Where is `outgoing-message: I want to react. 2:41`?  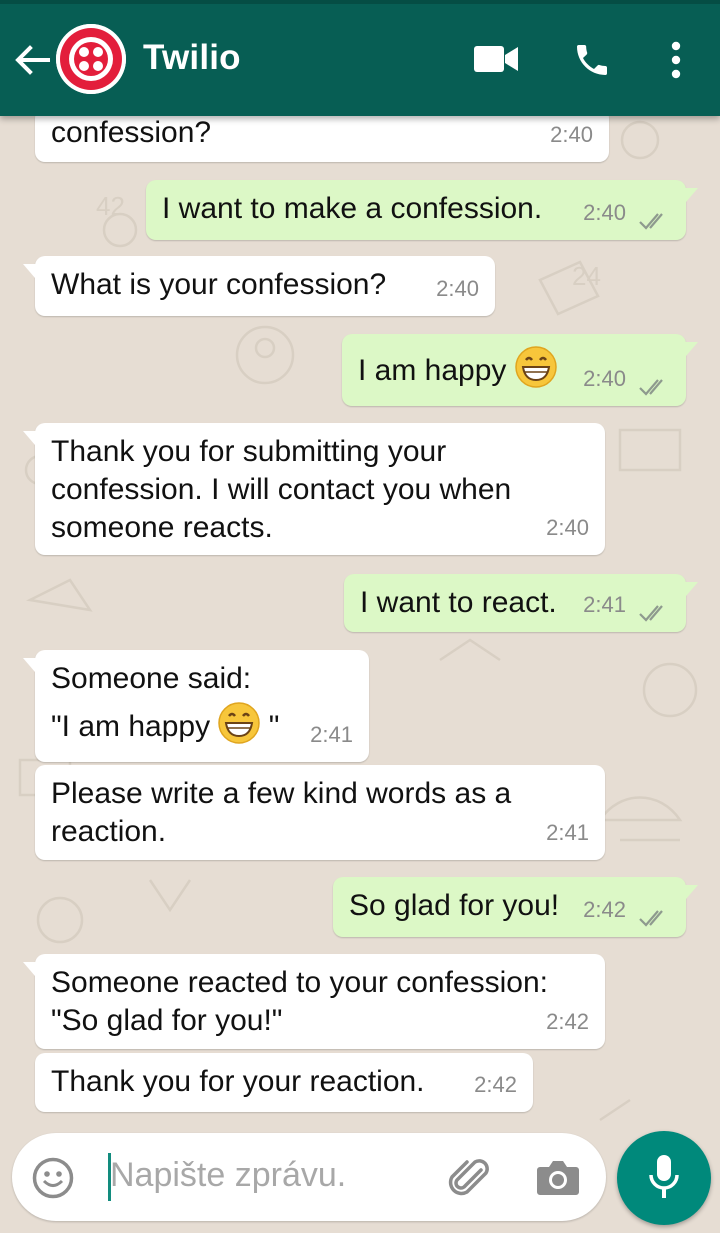
outgoing-message: I want to react. 2:41 is located at coordinates (521, 603).